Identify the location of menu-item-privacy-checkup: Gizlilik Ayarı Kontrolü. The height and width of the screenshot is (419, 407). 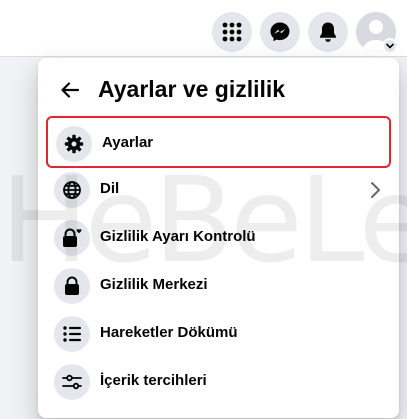
(218, 238).